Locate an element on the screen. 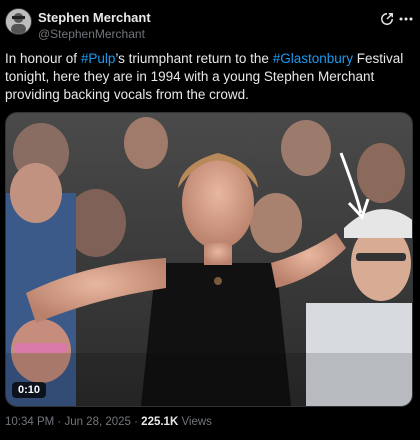 This screenshot has width=420, height=440. more-icon is located at coordinates (406, 19).